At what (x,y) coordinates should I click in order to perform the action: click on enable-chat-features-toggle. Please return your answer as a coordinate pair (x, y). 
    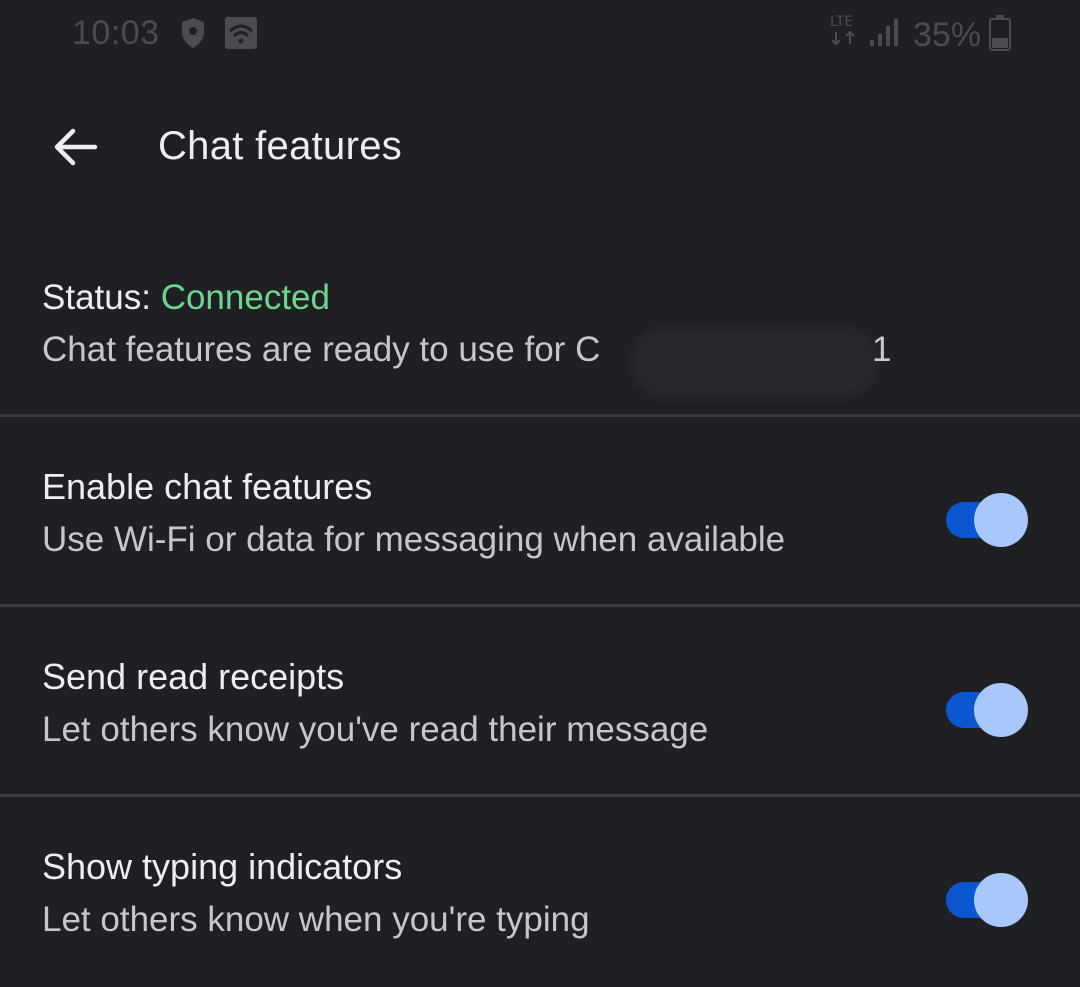
    Looking at the image, I should click on (988, 520).